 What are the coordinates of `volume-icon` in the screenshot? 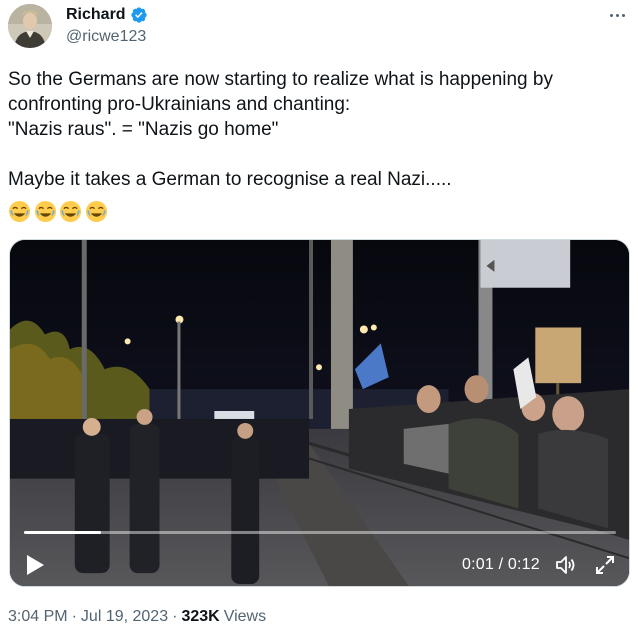 It's located at (566, 565).